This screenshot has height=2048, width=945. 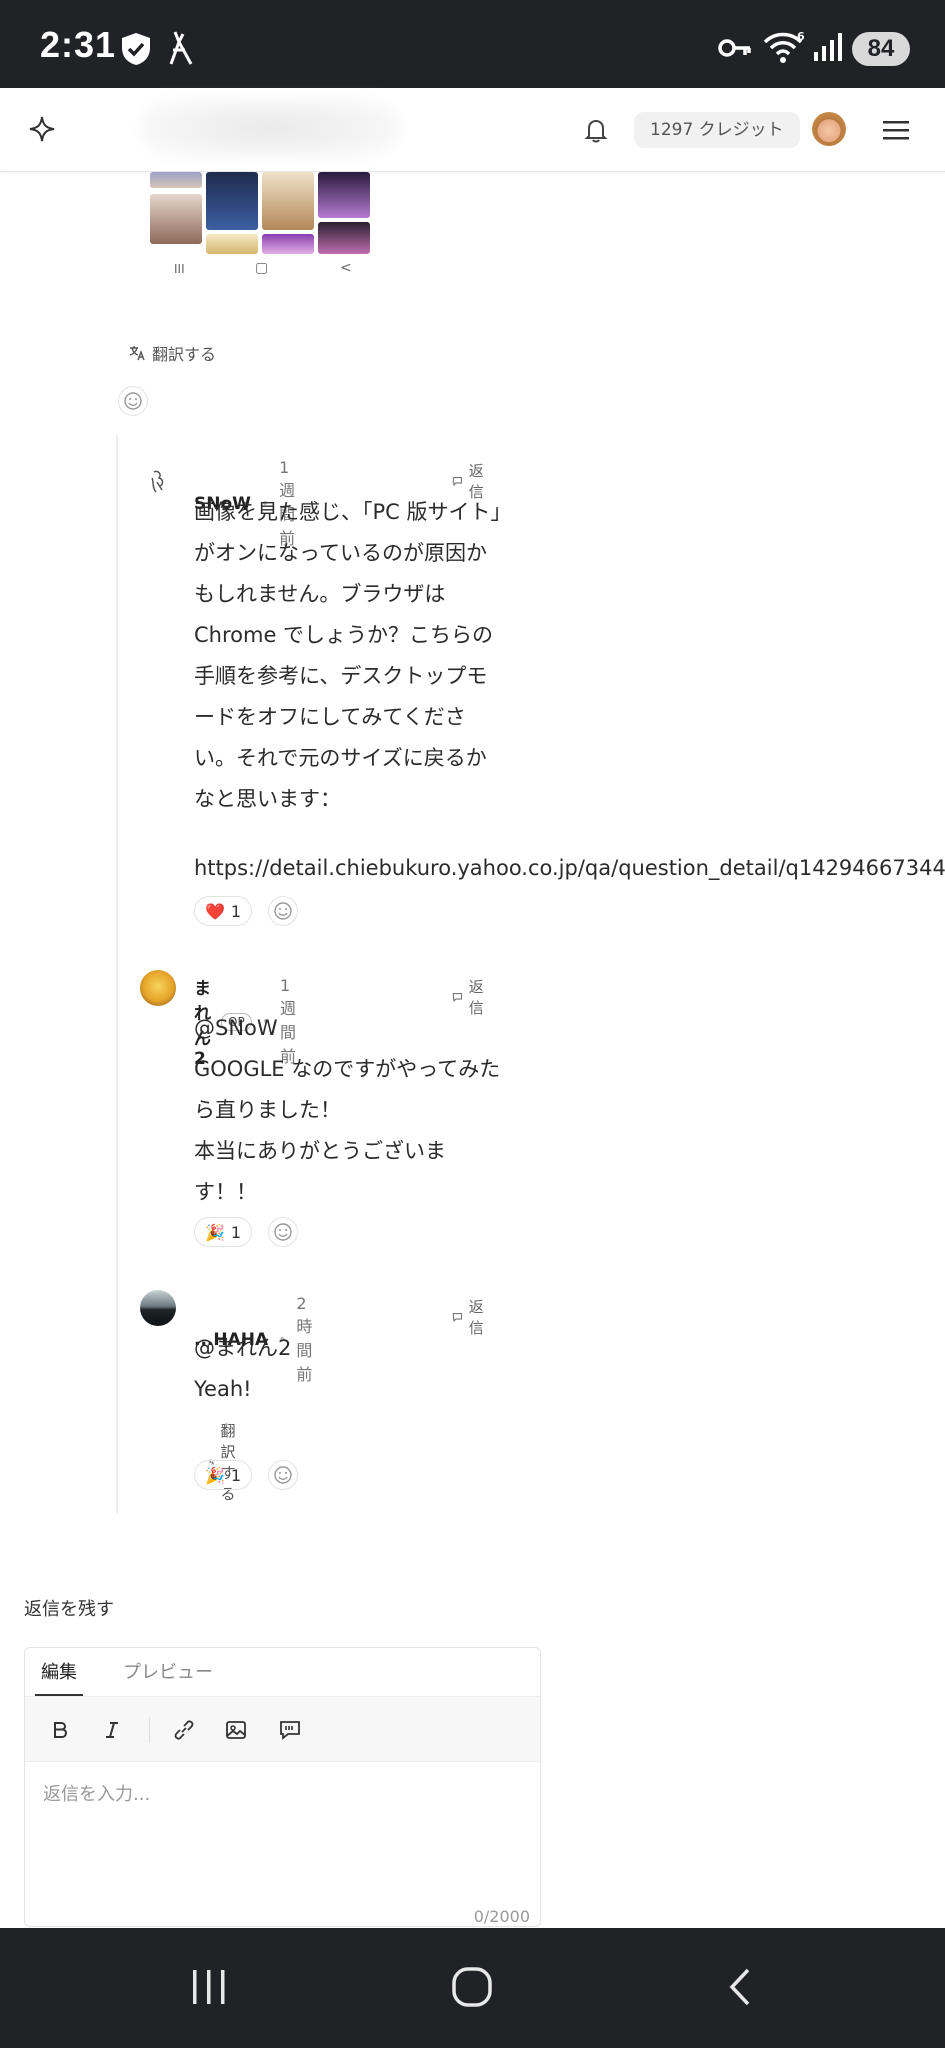 What do you see at coordinates (472, 44) in the screenshot?
I see `status-bar: 2:31 6 84` at bounding box center [472, 44].